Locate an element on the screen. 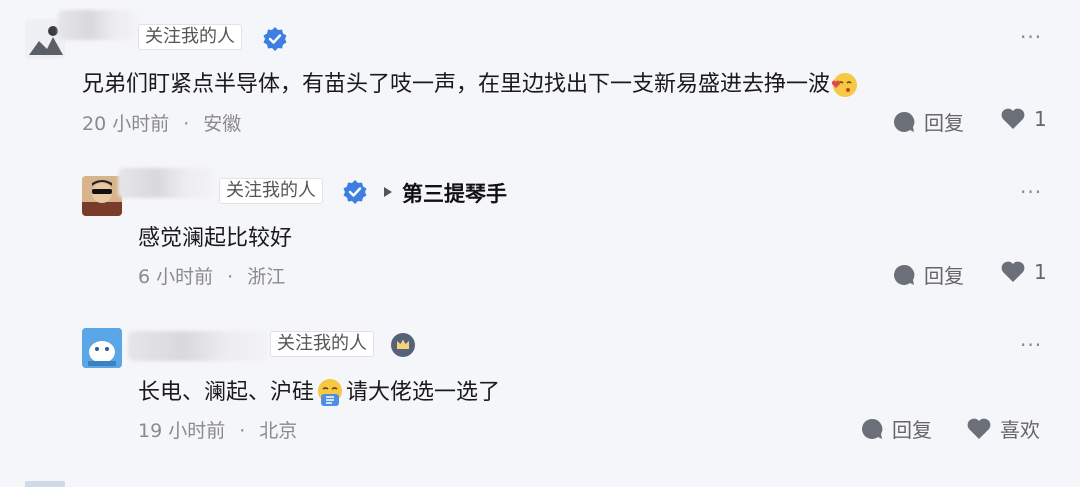 This screenshot has height=487, width=1080. comment-text-content: 兄弟们盯紧点半导体，有苗头了吱一声，在里边找出下一支新易盛进去挣一波 is located at coordinates (456, 84).